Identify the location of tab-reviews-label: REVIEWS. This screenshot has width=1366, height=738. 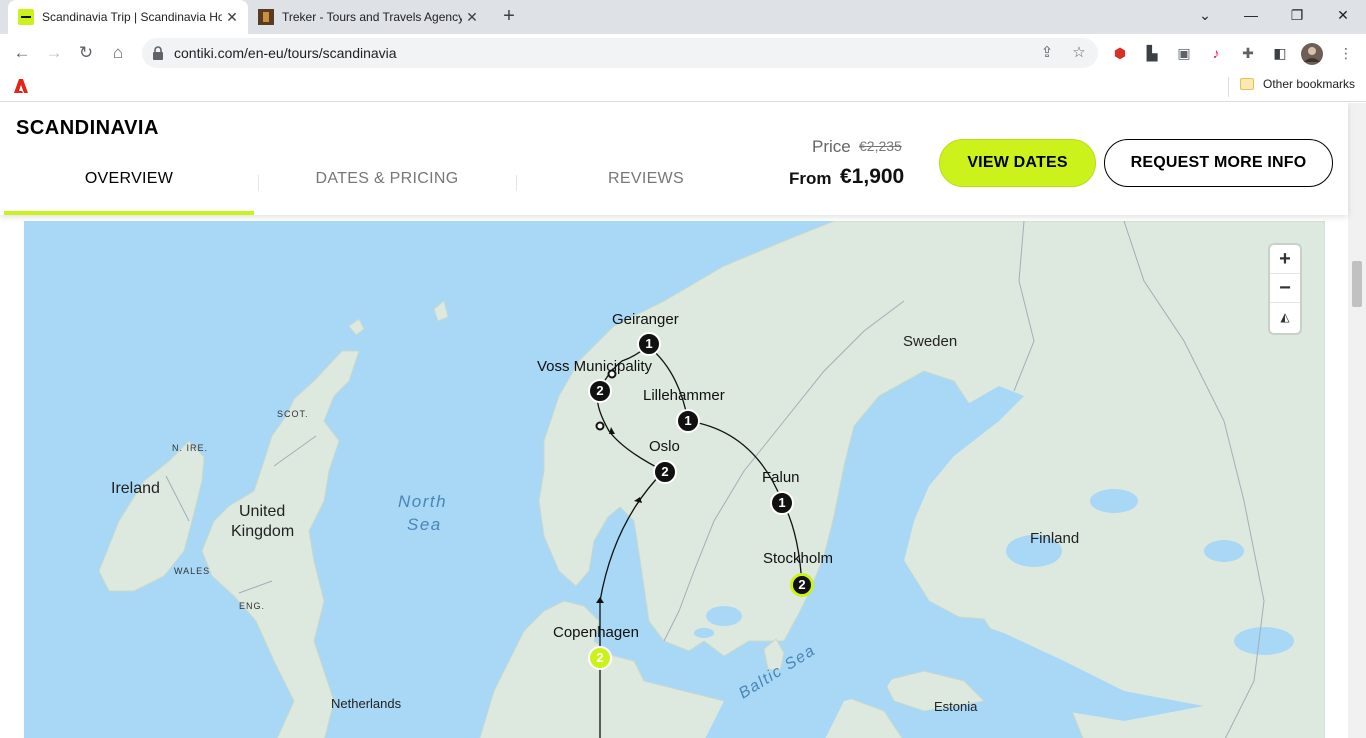
(646, 178).